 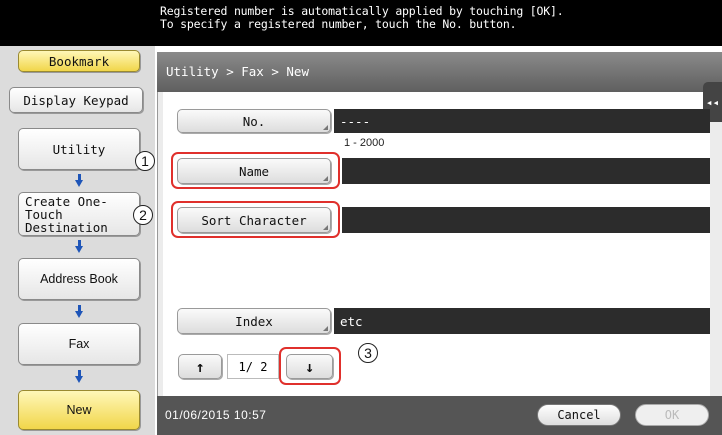 What do you see at coordinates (76, 100) in the screenshot?
I see `display-keypad-button: Display Keypad` at bounding box center [76, 100].